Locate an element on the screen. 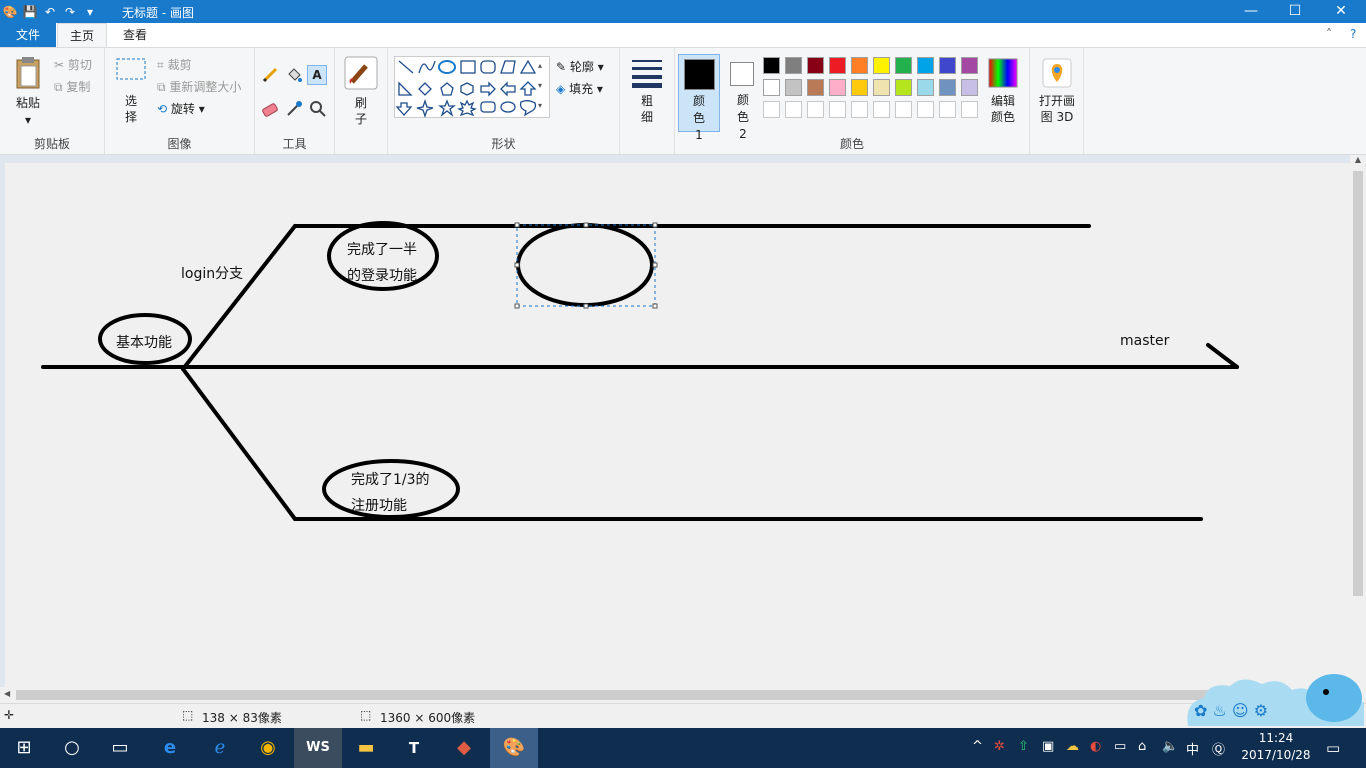 This screenshot has height=768, width=1366. tray-antivirus-icon: ◐ is located at coordinates (1095, 746).